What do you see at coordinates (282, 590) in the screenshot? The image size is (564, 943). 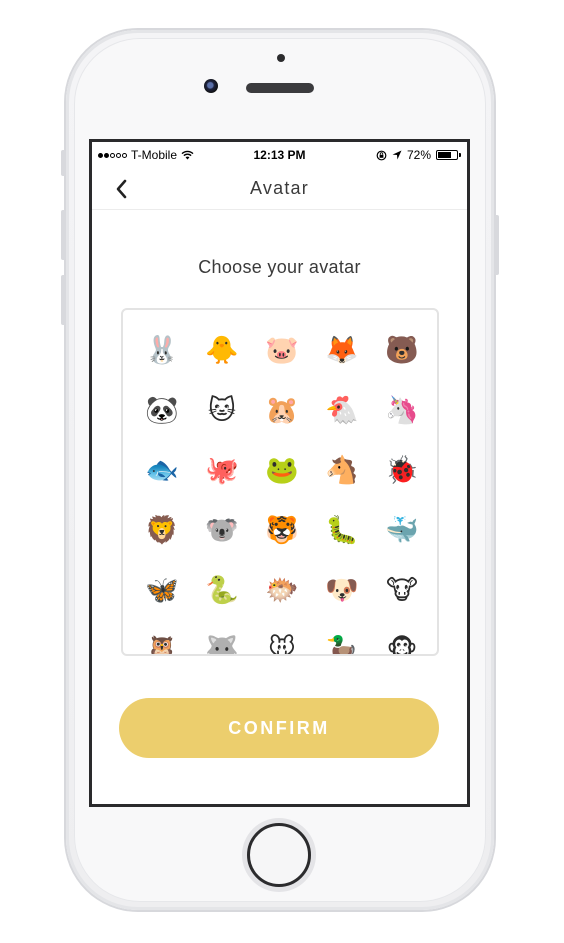 I see `avatar-blowfish: 🐡` at bounding box center [282, 590].